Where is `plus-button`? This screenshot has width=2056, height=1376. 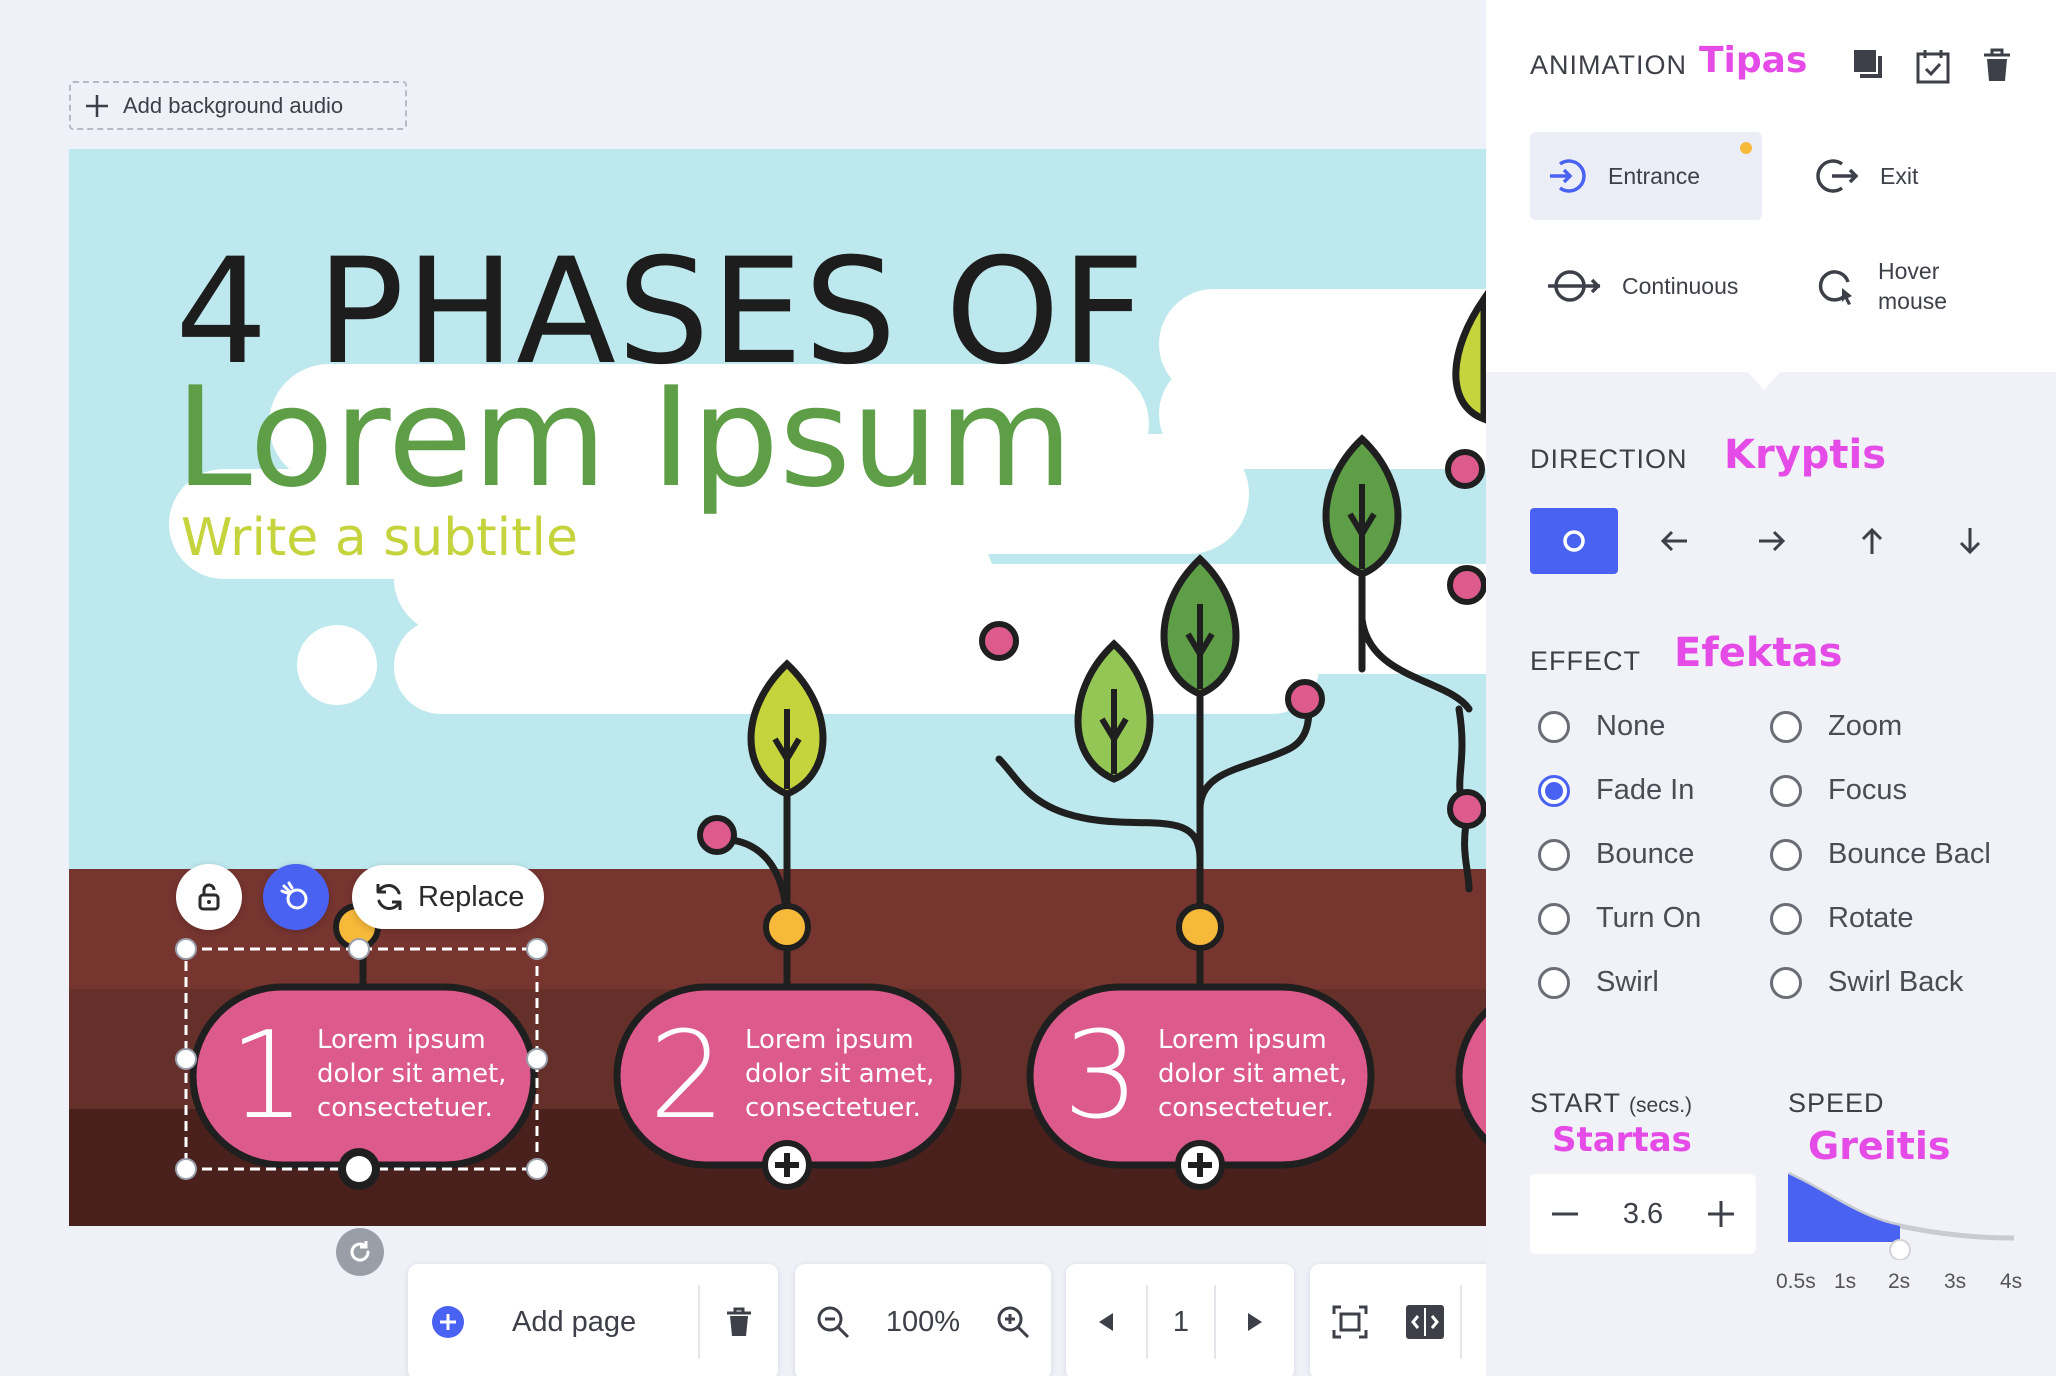 plus-button is located at coordinates (1721, 1214).